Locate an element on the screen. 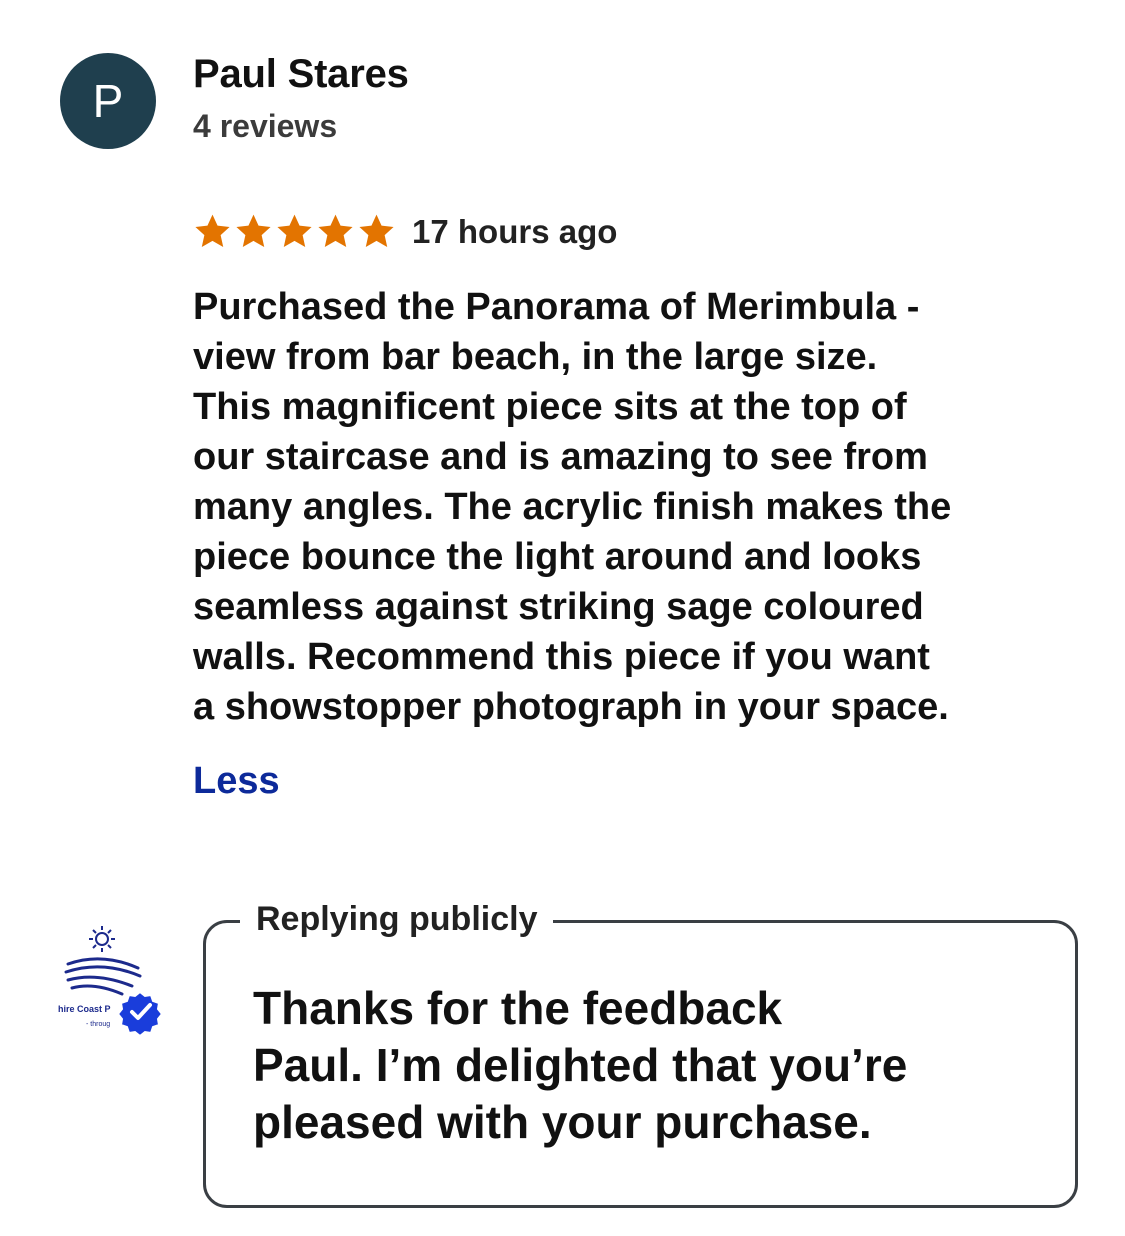 The image size is (1125, 1236). show-less-link: Less is located at coordinates (236, 781).